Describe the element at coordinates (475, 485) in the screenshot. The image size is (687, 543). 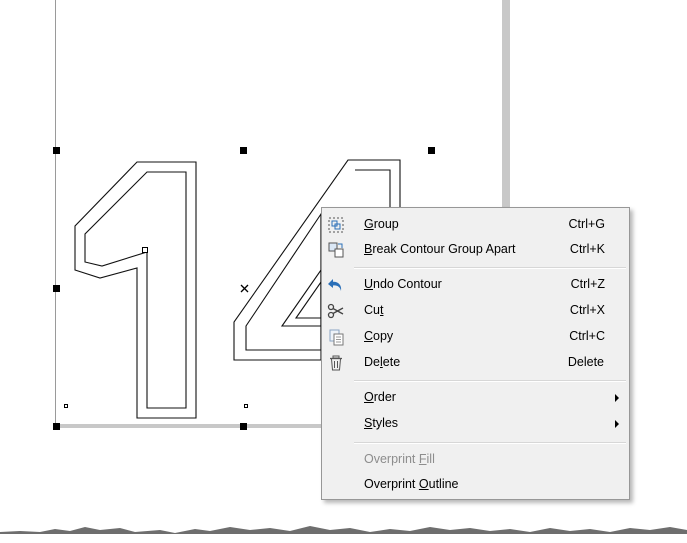
I see `menu-item-overprint-outline: Overprint Outline` at that location.